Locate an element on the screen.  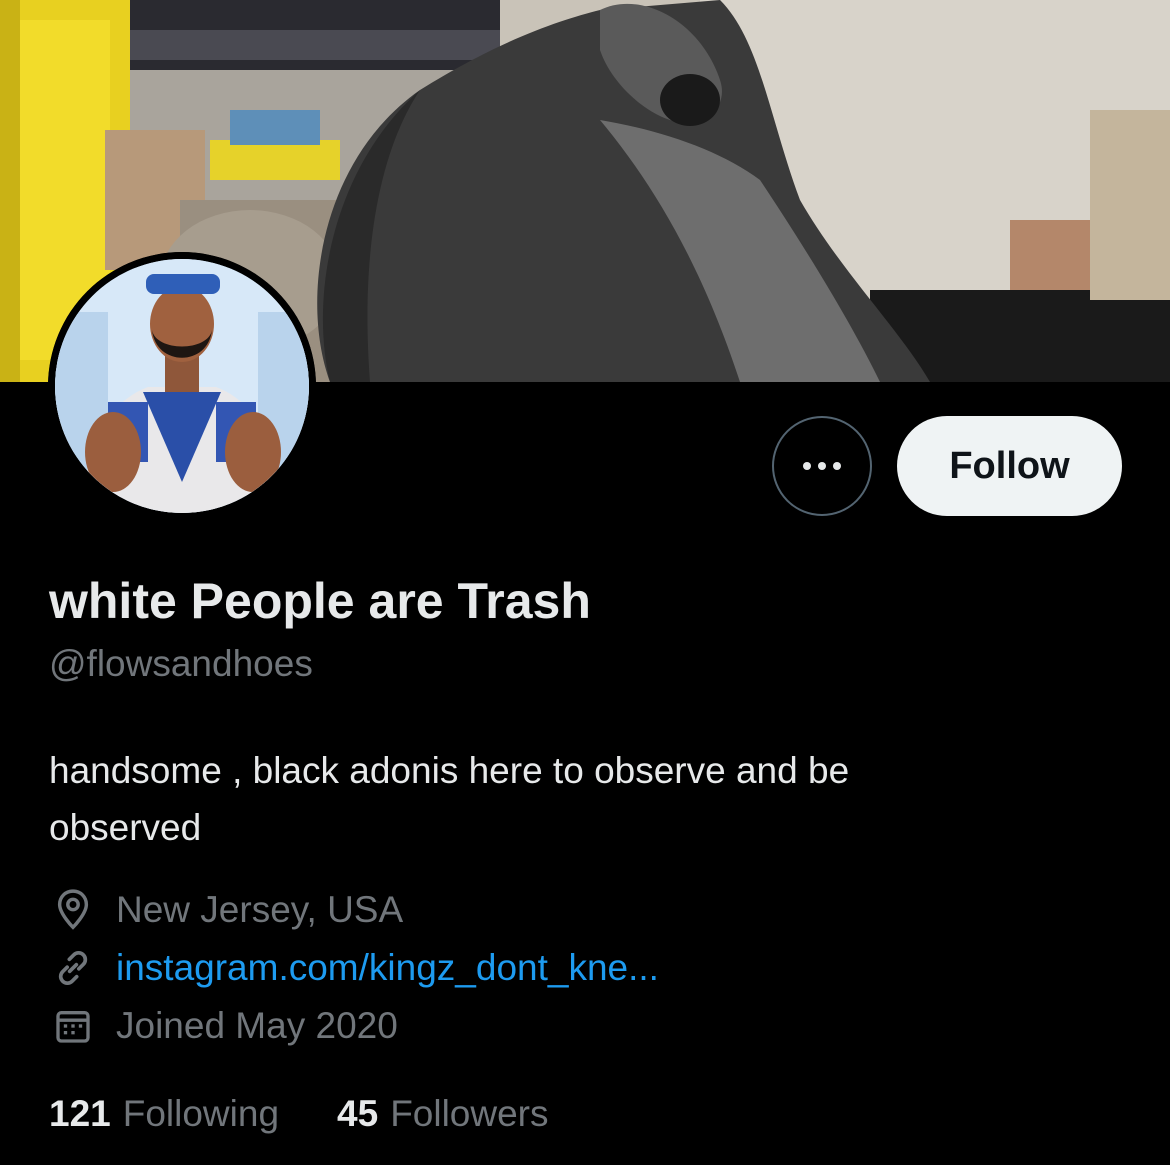
followers-label: Followers is located at coordinates (469, 1113).